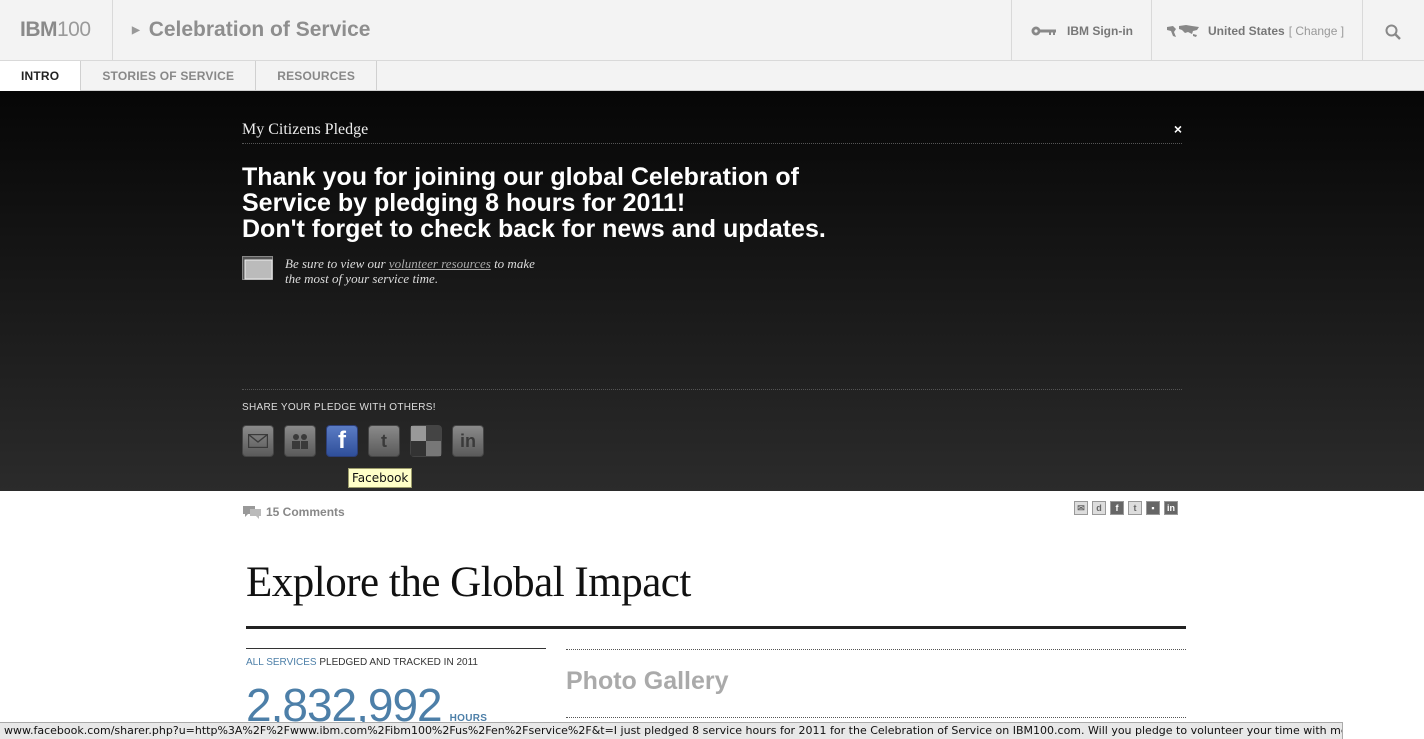 Image resolution: width=1424 pixels, height=739 pixels. Describe the element at coordinates (468, 582) in the screenshot. I see `page-heading: Explore the Global Impact` at that location.